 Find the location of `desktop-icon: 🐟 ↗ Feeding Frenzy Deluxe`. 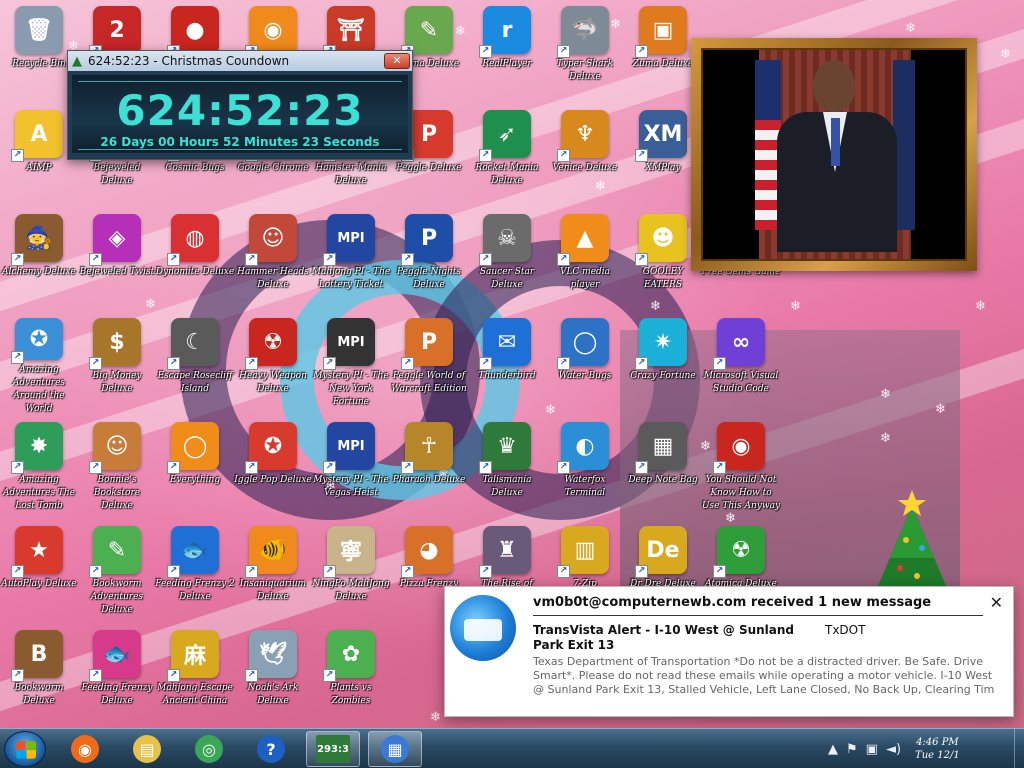

desktop-icon: 🐟 ↗ Feeding Frenzy Deluxe is located at coordinates (117, 679).